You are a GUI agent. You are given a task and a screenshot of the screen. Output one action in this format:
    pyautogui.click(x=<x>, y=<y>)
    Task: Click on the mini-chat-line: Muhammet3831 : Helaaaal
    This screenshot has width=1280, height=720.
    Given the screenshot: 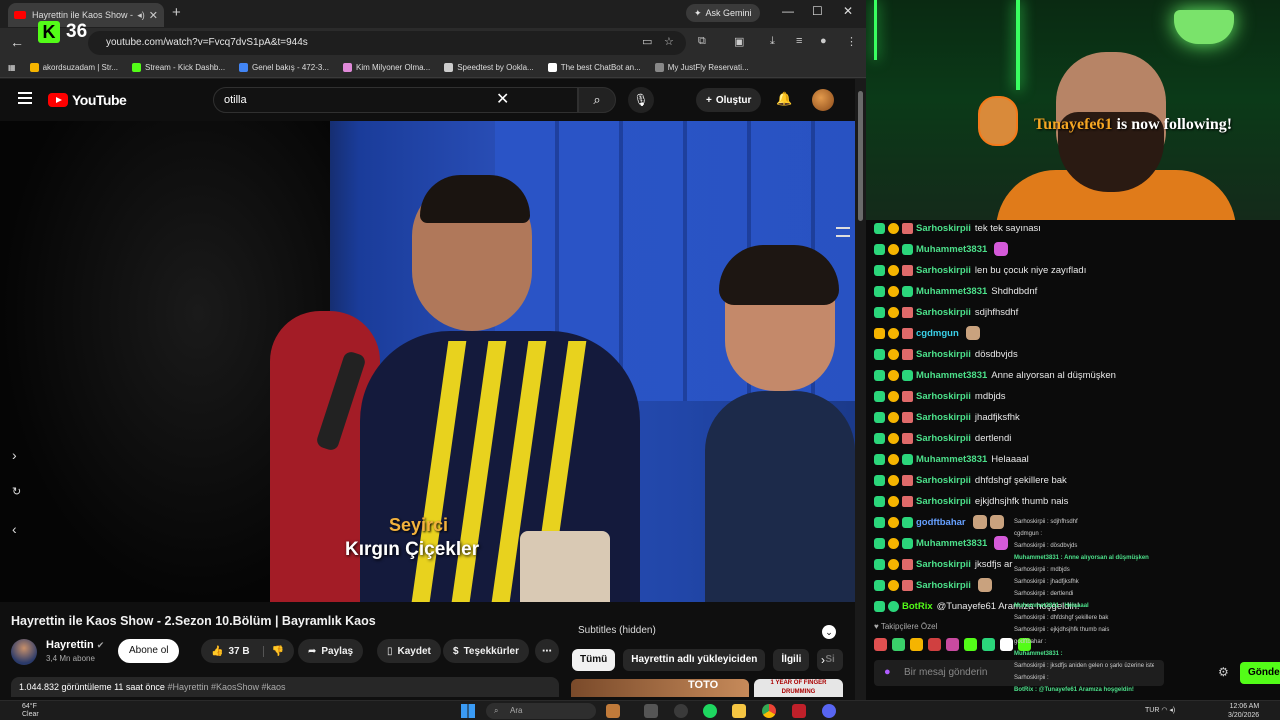 What is the action you would take?
    pyautogui.click(x=1051, y=606)
    